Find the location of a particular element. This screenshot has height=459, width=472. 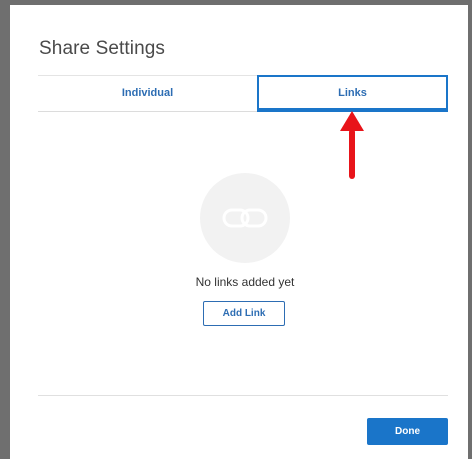

done-button: Done is located at coordinates (407, 431).